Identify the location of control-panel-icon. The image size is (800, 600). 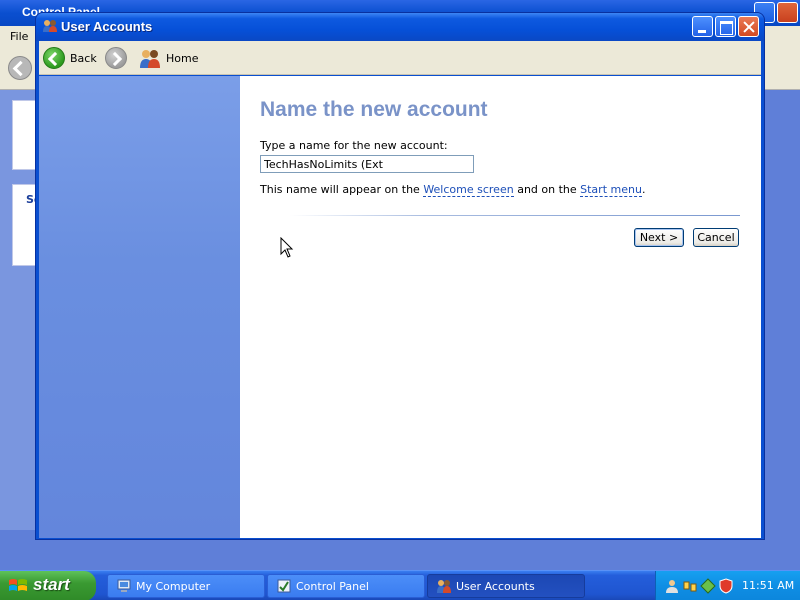
(284, 586).